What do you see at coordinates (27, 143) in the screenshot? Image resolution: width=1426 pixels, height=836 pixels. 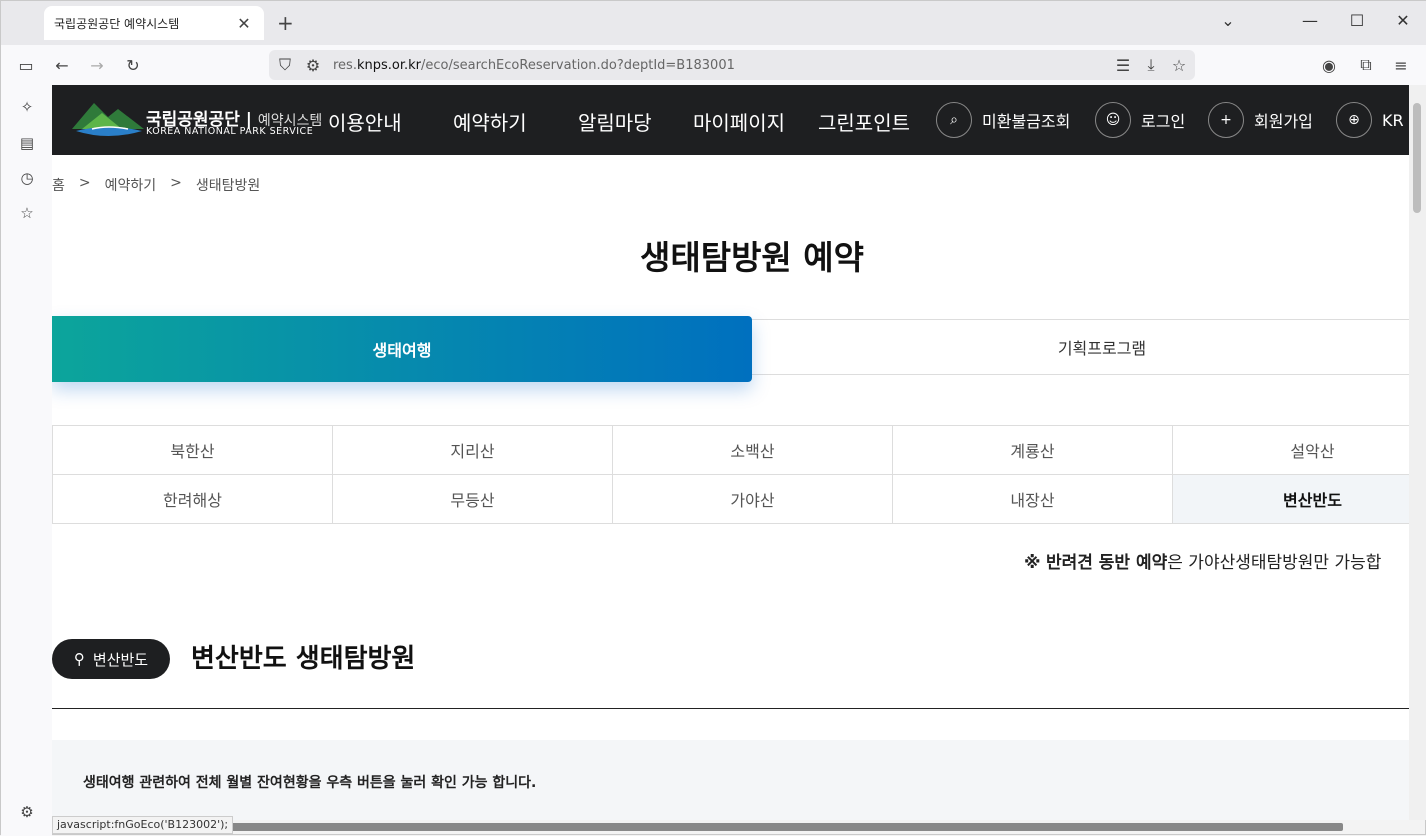 I see `synced-tabs-icon: ▤` at bounding box center [27, 143].